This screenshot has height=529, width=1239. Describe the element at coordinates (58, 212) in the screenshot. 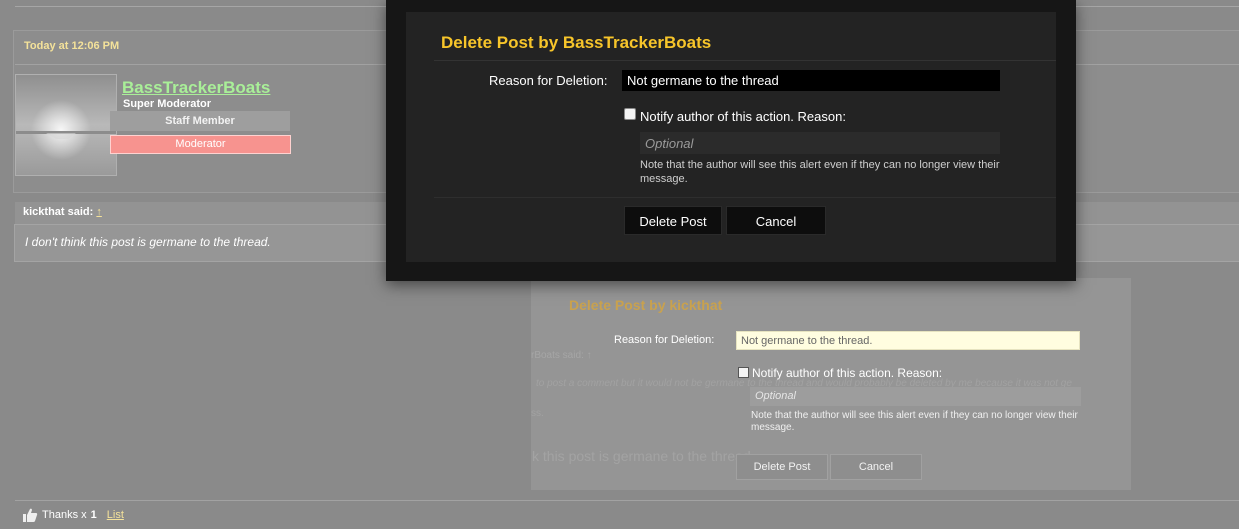

I see `quote-author-label: kickthat said:` at that location.